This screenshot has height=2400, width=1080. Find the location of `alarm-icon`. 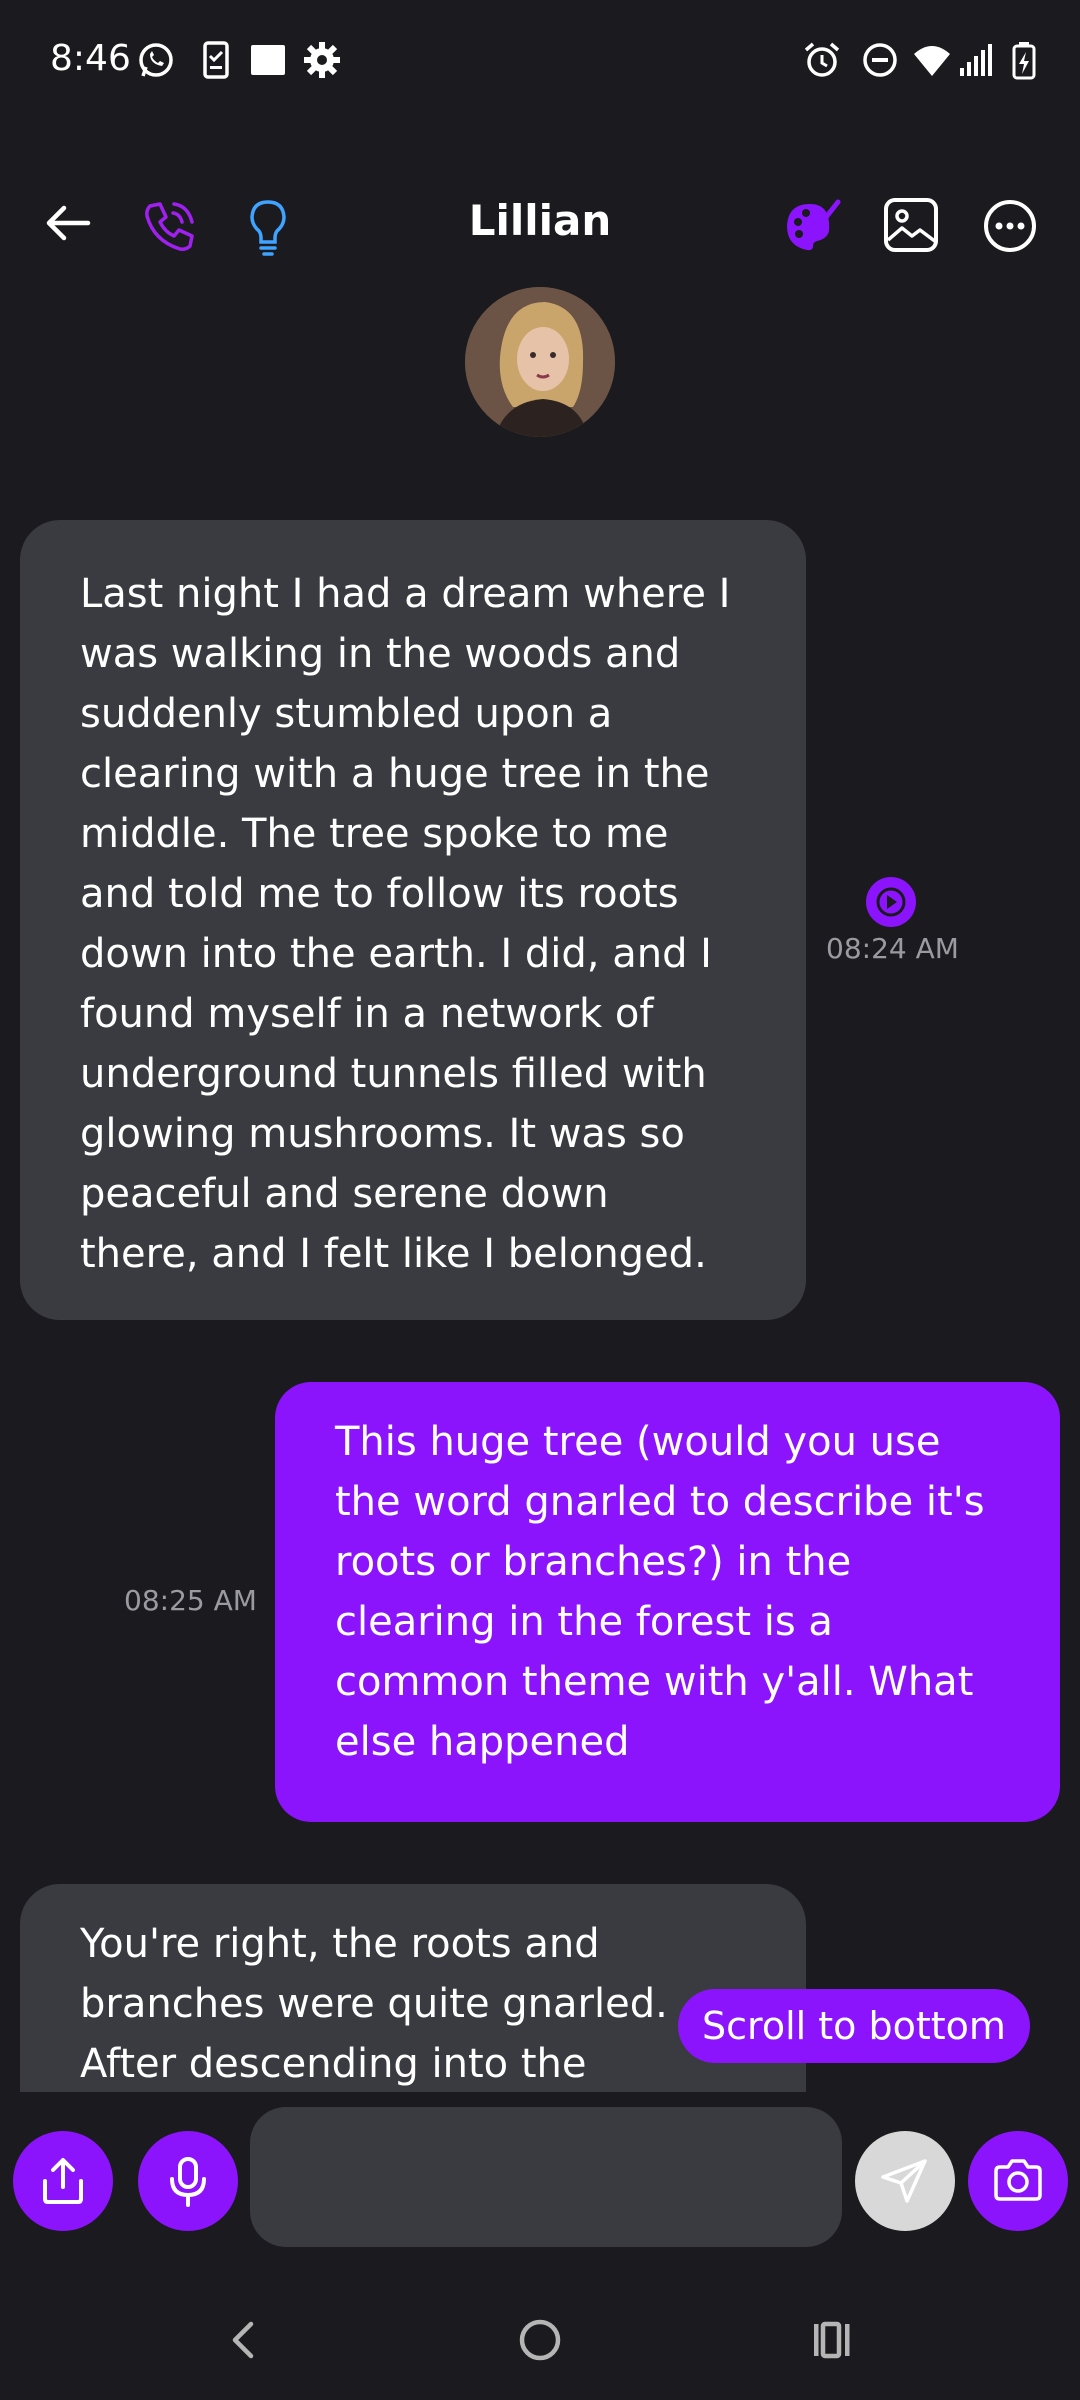

alarm-icon is located at coordinates (822, 59).